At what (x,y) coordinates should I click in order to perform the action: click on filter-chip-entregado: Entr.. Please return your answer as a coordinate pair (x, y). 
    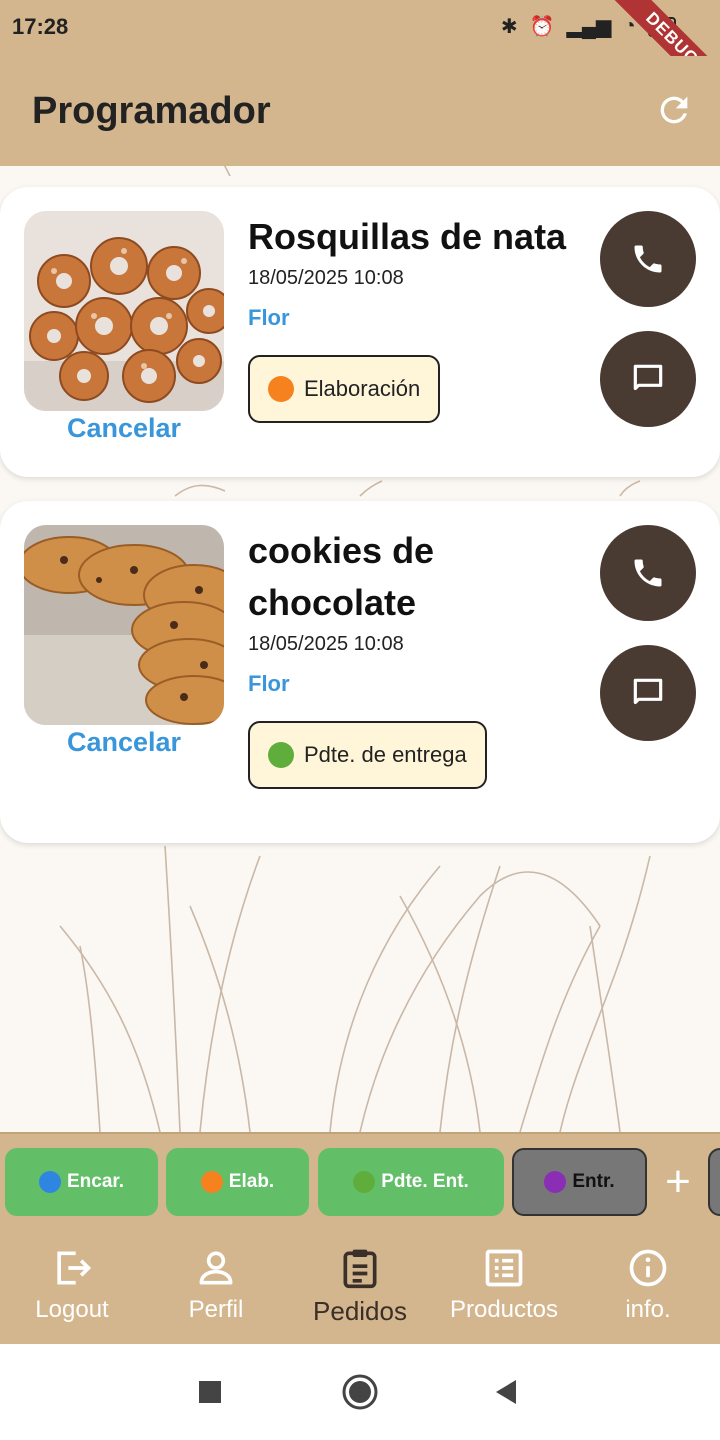
    Looking at the image, I should click on (579, 1182).